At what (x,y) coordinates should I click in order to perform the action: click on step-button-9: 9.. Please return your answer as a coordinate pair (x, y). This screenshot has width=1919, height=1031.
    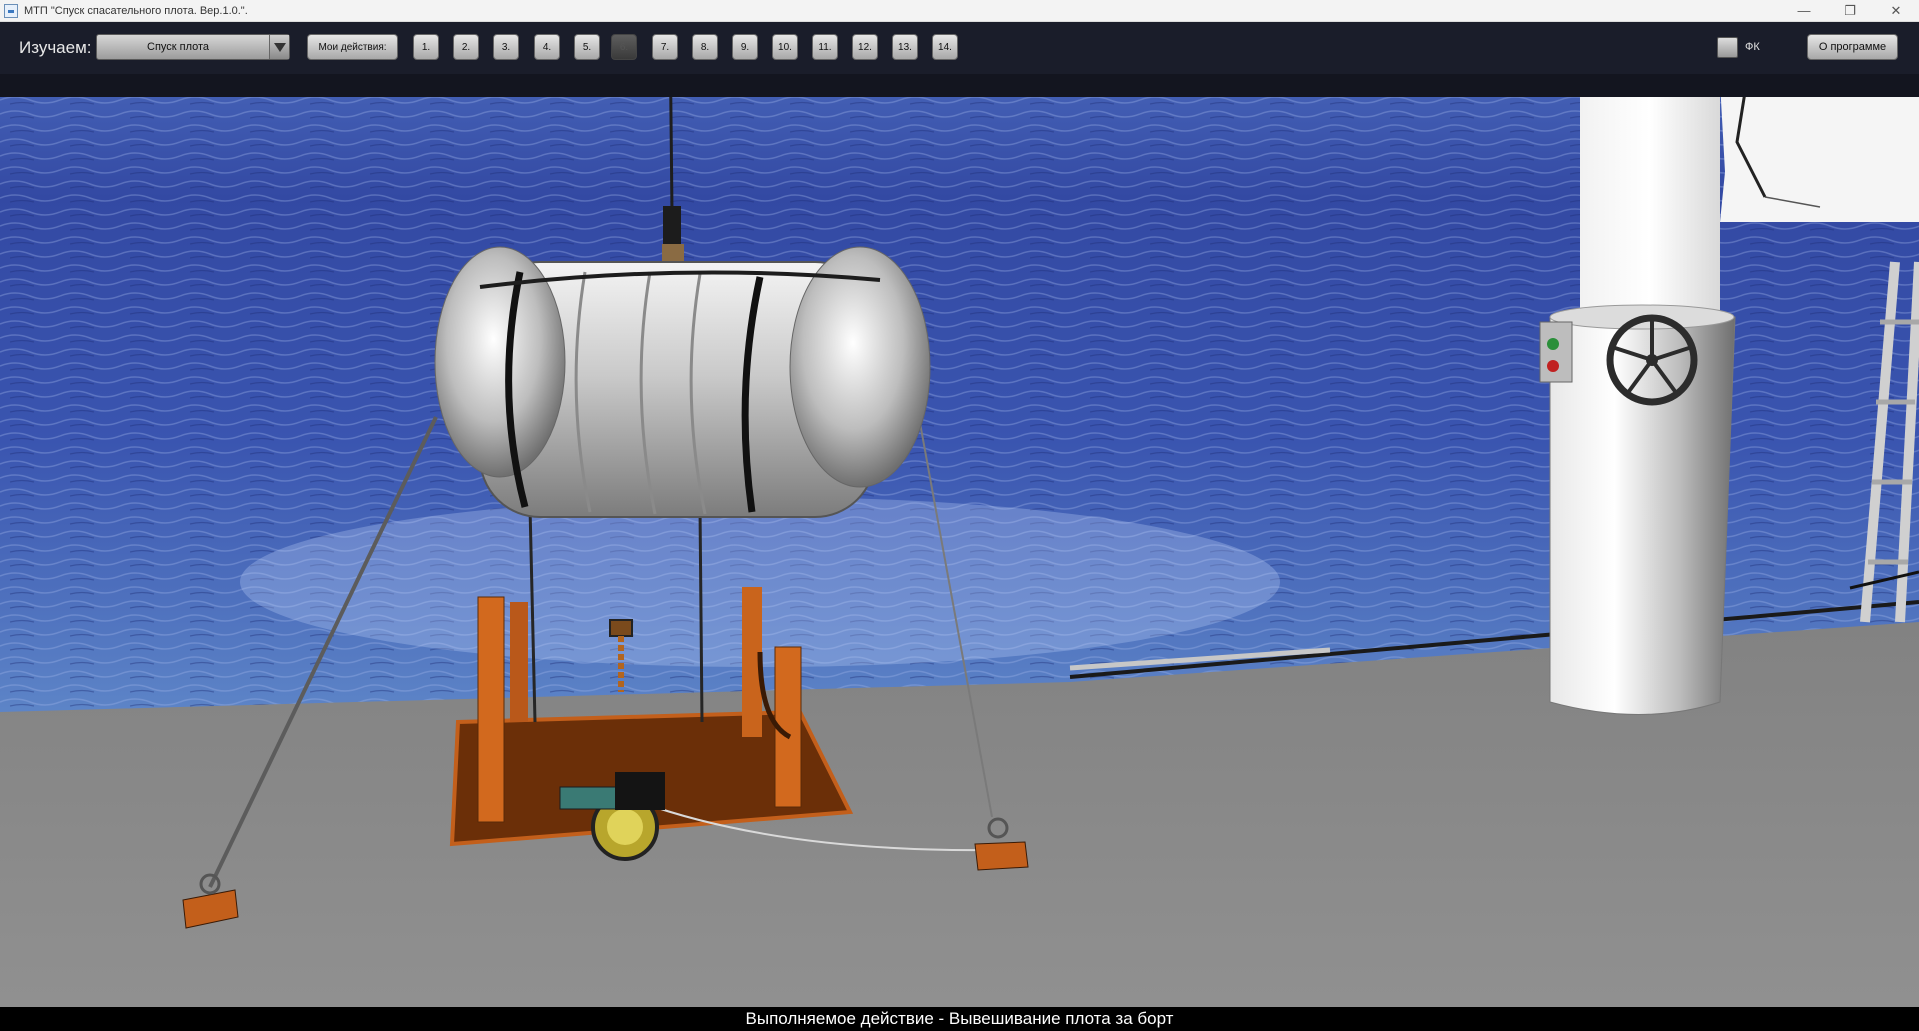
    Looking at the image, I should click on (745, 47).